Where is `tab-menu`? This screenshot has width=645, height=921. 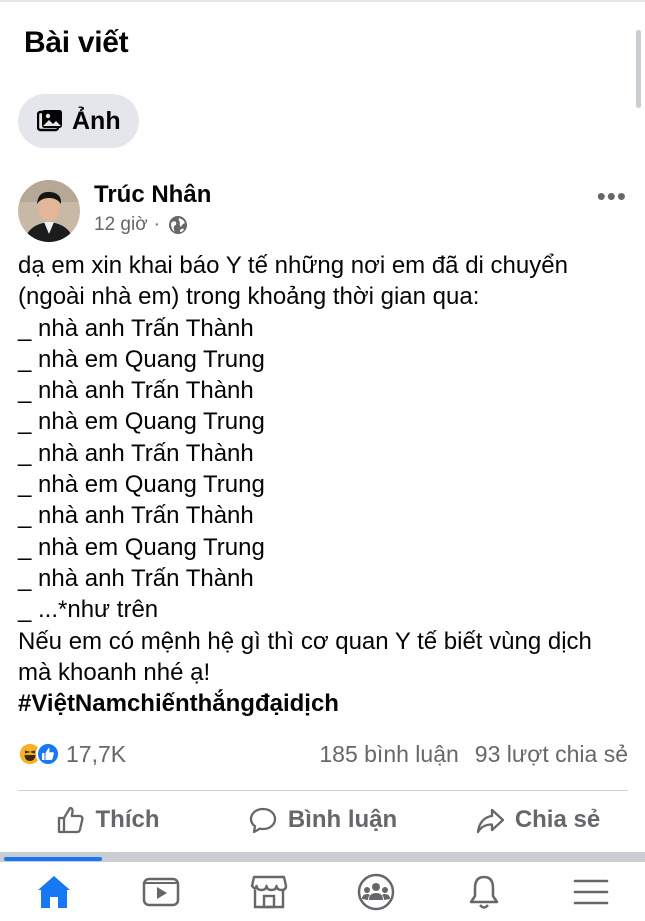
tab-menu is located at coordinates (591, 891).